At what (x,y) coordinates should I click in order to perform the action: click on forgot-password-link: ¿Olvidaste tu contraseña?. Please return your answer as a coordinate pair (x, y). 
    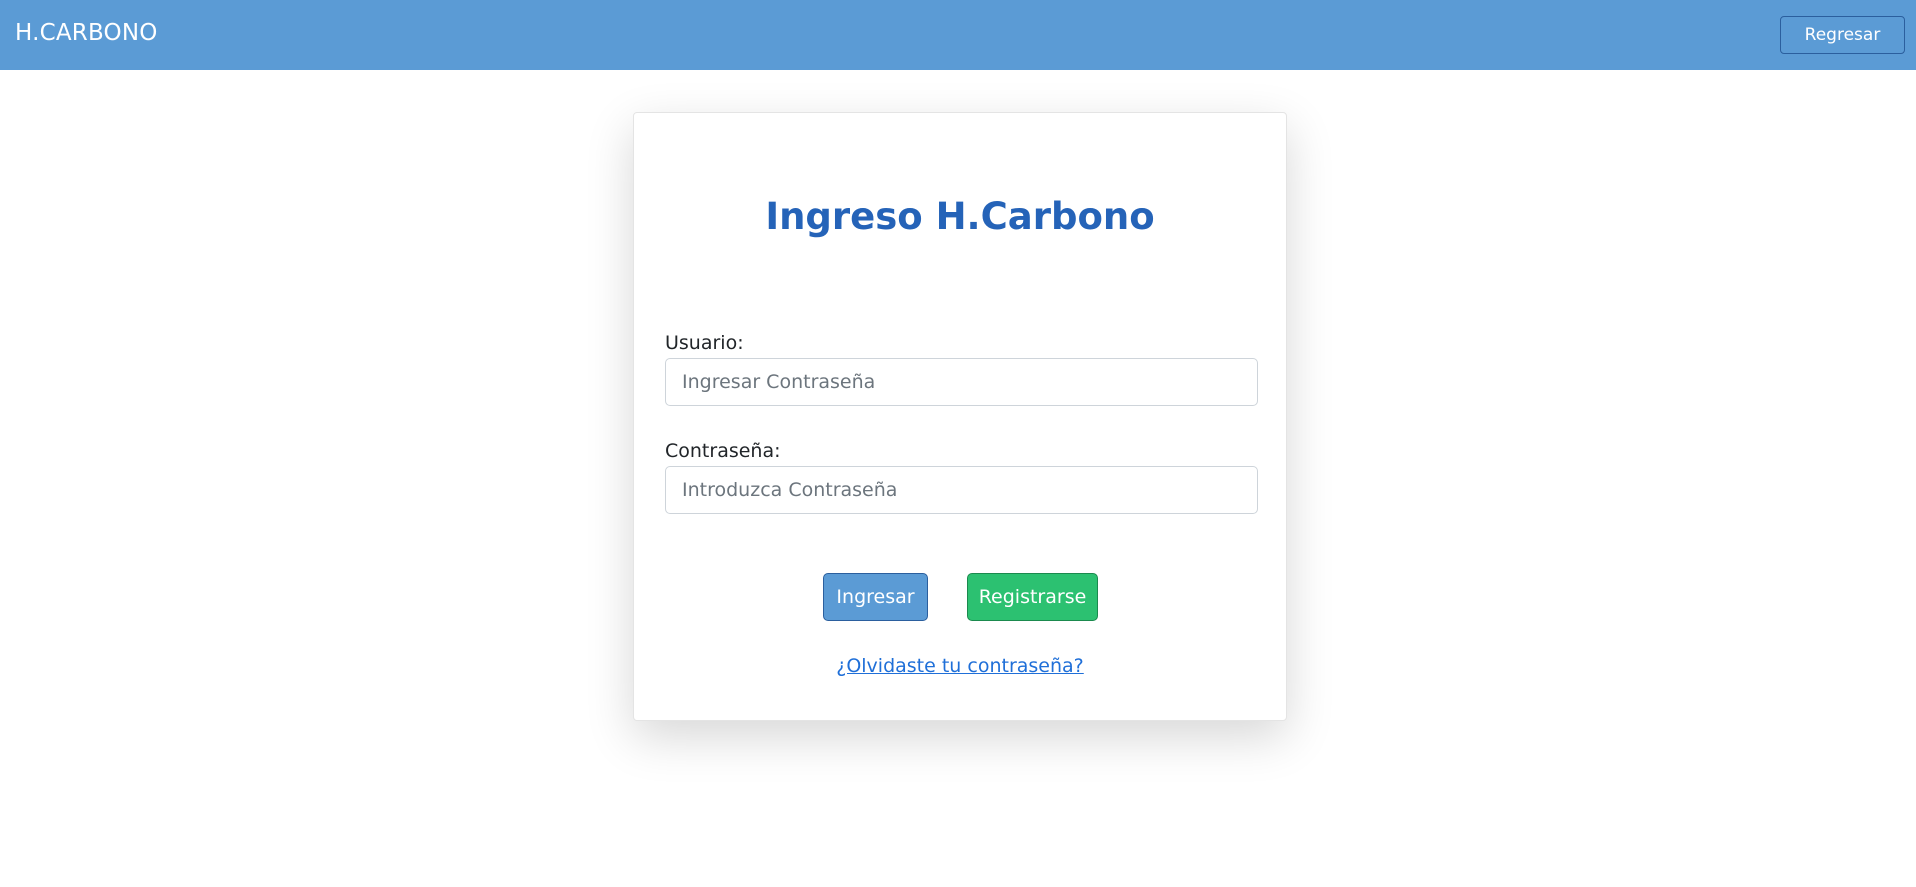
    Looking at the image, I should click on (960, 666).